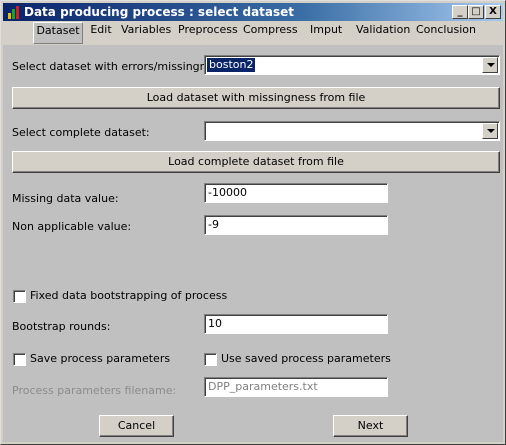 This screenshot has height=445, width=506. Describe the element at coordinates (296, 225) in the screenshot. I see `nonapplicable-value-input: -9` at that location.